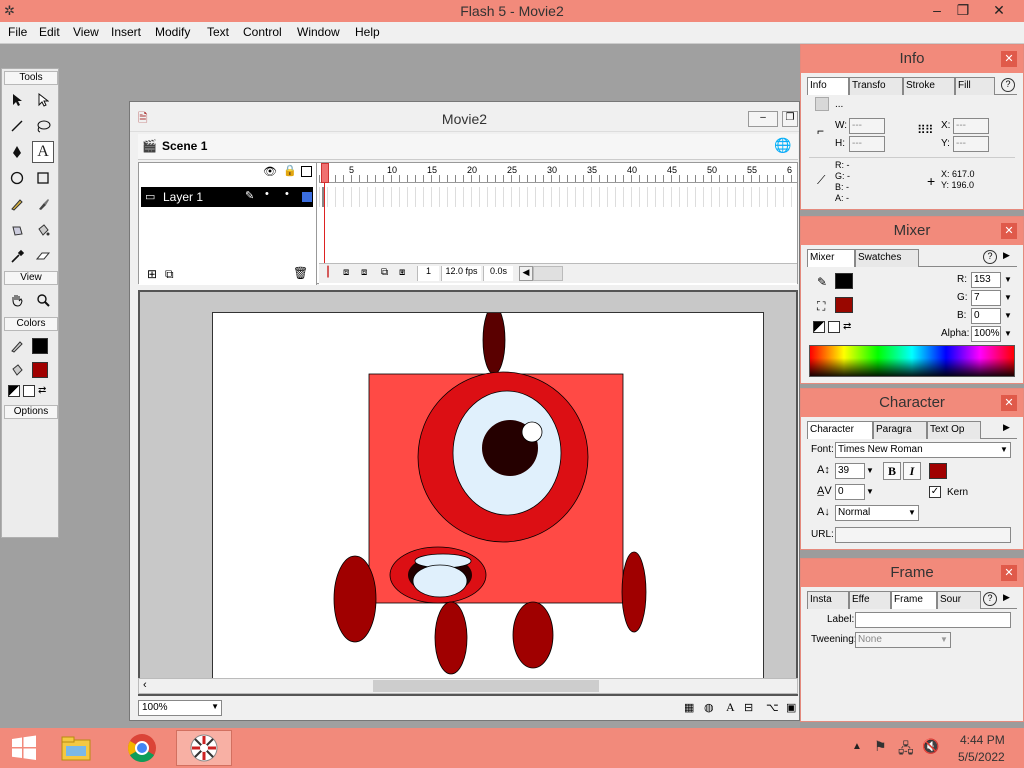 The width and height of the screenshot is (1024, 768). What do you see at coordinates (971, 126) in the screenshot?
I see `x-field: ---` at bounding box center [971, 126].